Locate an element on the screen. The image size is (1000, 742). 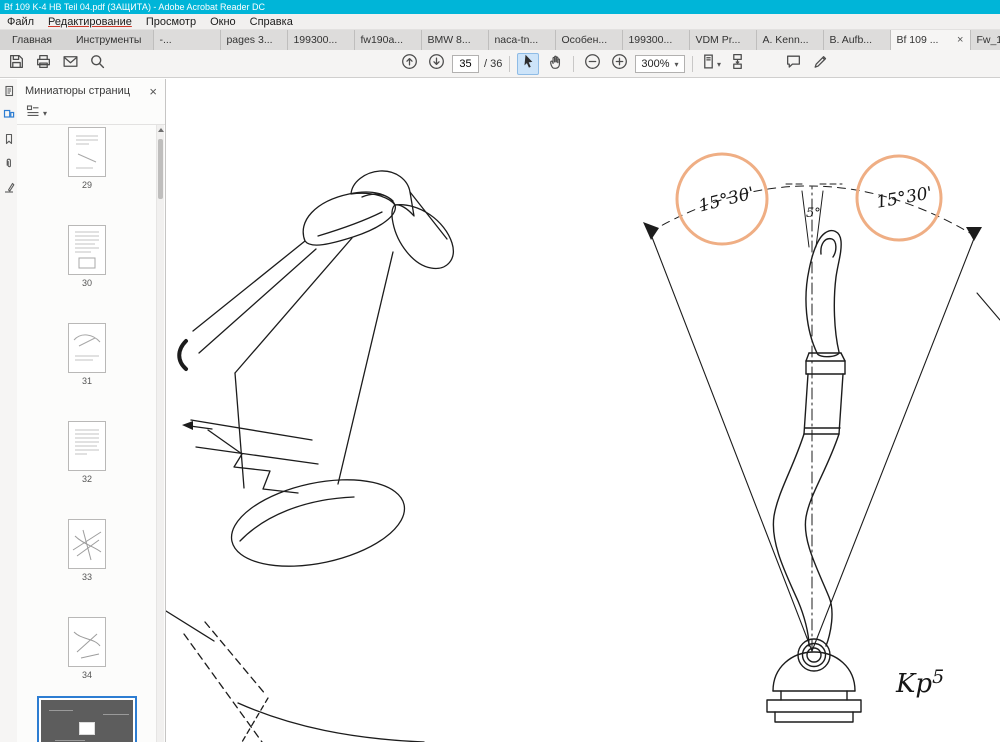
previous-page-button is located at coordinates (409, 64).